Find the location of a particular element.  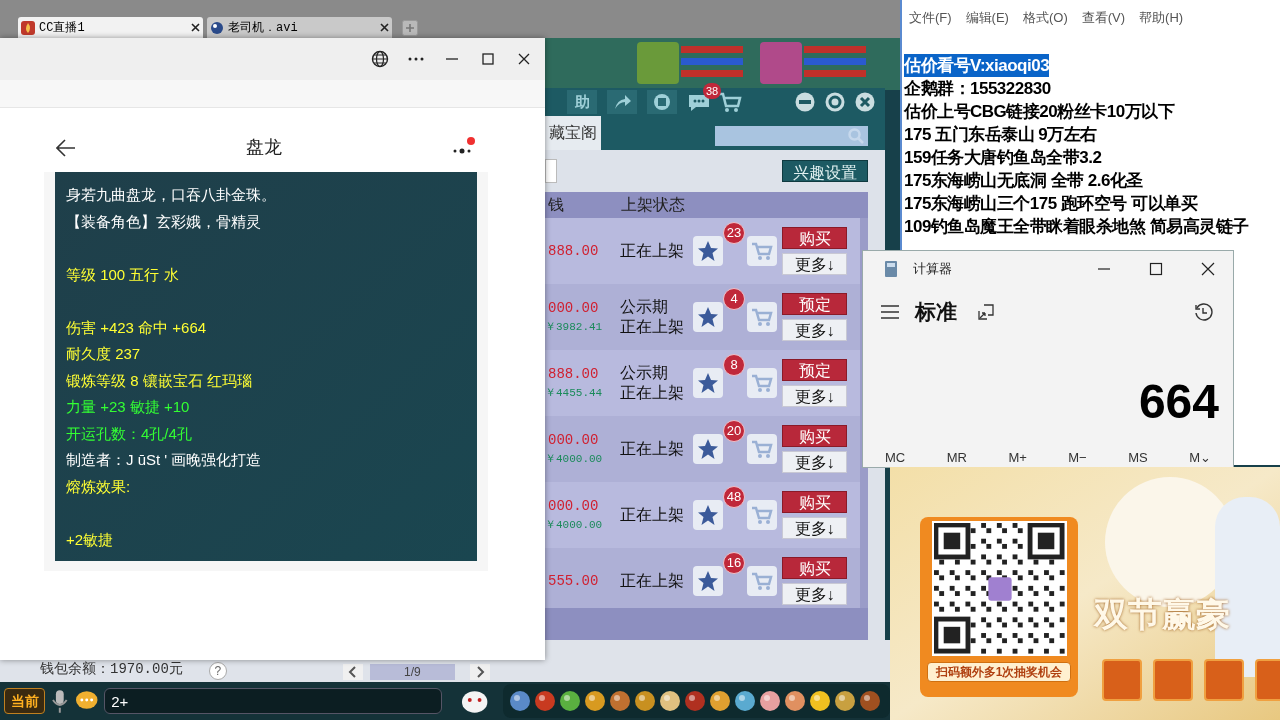

browser-tab: 老司机．avi is located at coordinates (299, 27).